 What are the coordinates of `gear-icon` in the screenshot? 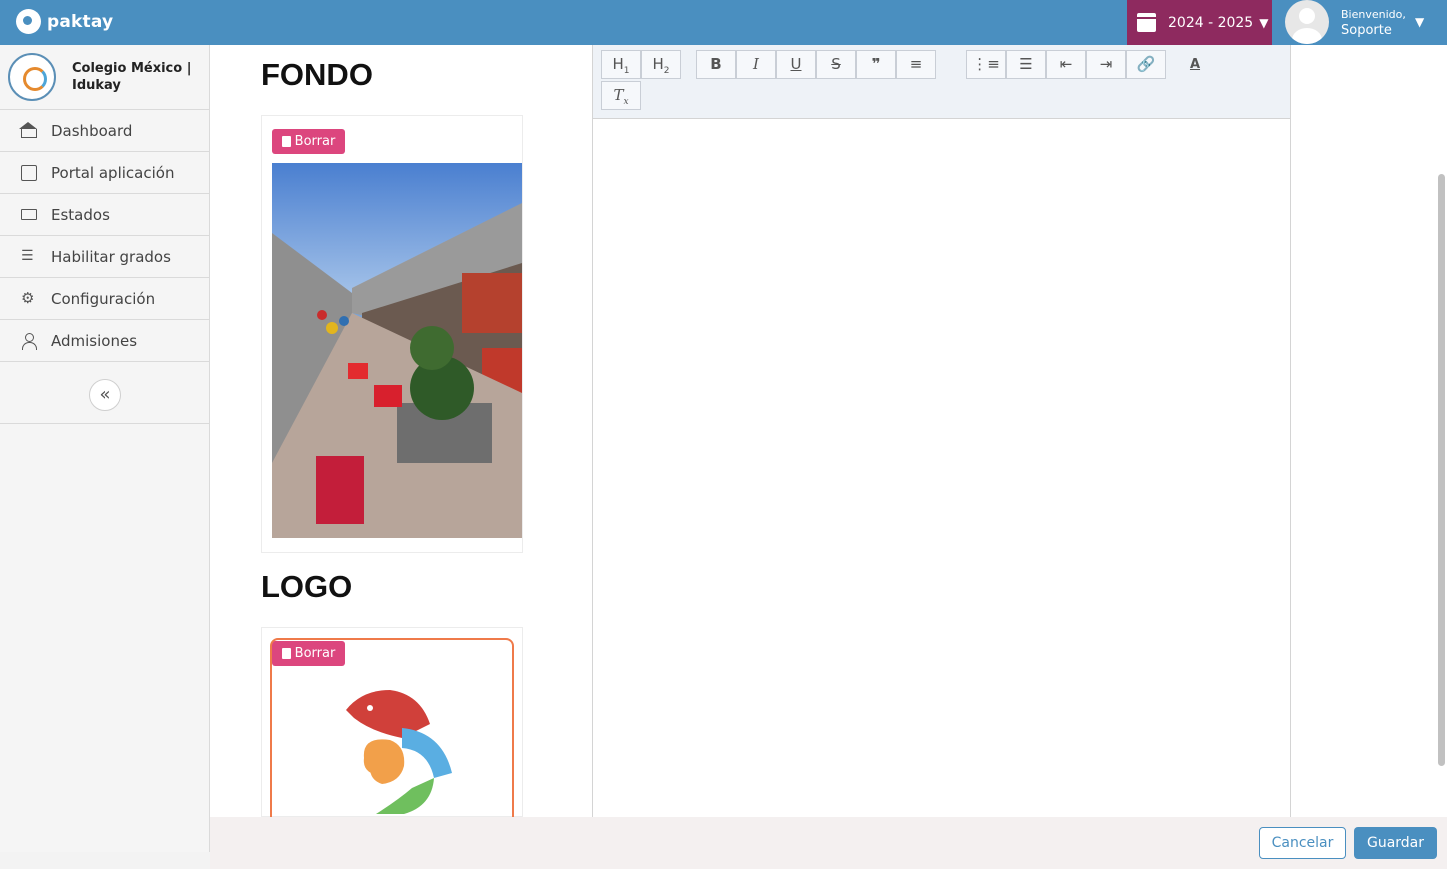 It's located at (29, 298).